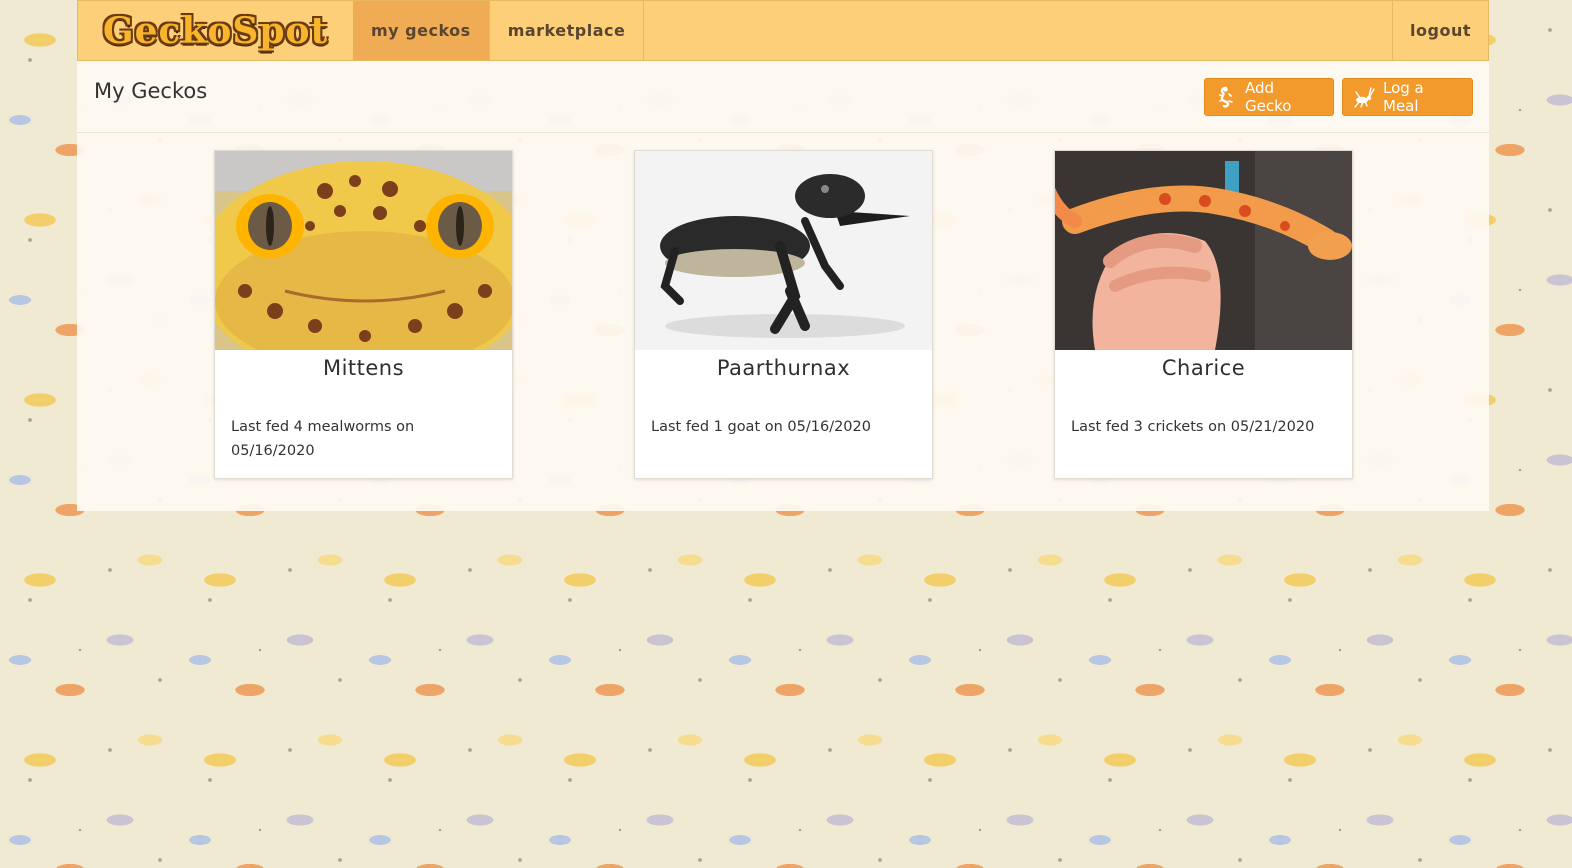 Image resolution: width=1572 pixels, height=868 pixels. Describe the element at coordinates (1403, 97) in the screenshot. I see `log-meal-label: Log a Meal` at that location.